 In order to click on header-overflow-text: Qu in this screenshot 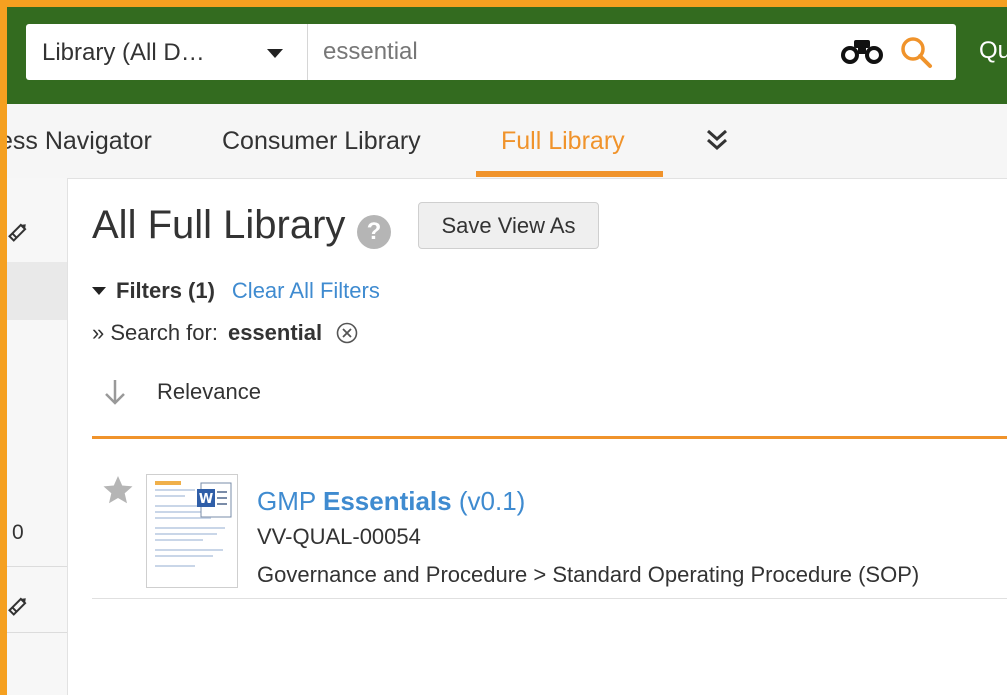, I will do `click(993, 51)`.